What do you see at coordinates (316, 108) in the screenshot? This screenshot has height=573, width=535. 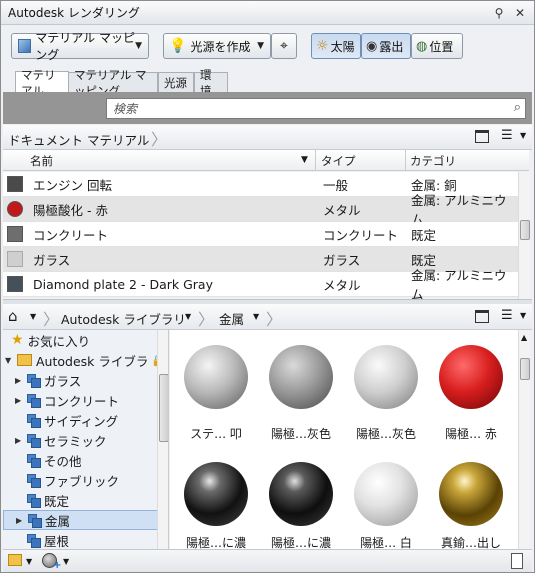 I see `search-input: 検索 ⌕` at bounding box center [316, 108].